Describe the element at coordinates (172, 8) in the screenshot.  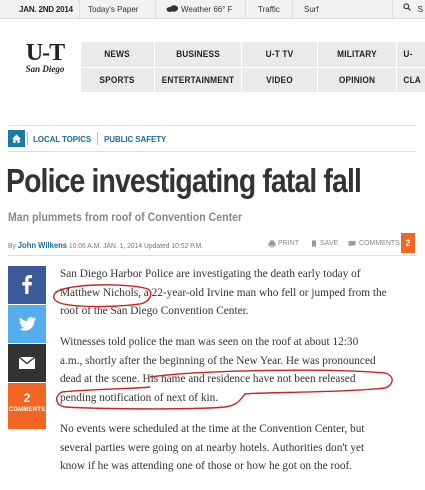
I see `cloud-icon` at that location.